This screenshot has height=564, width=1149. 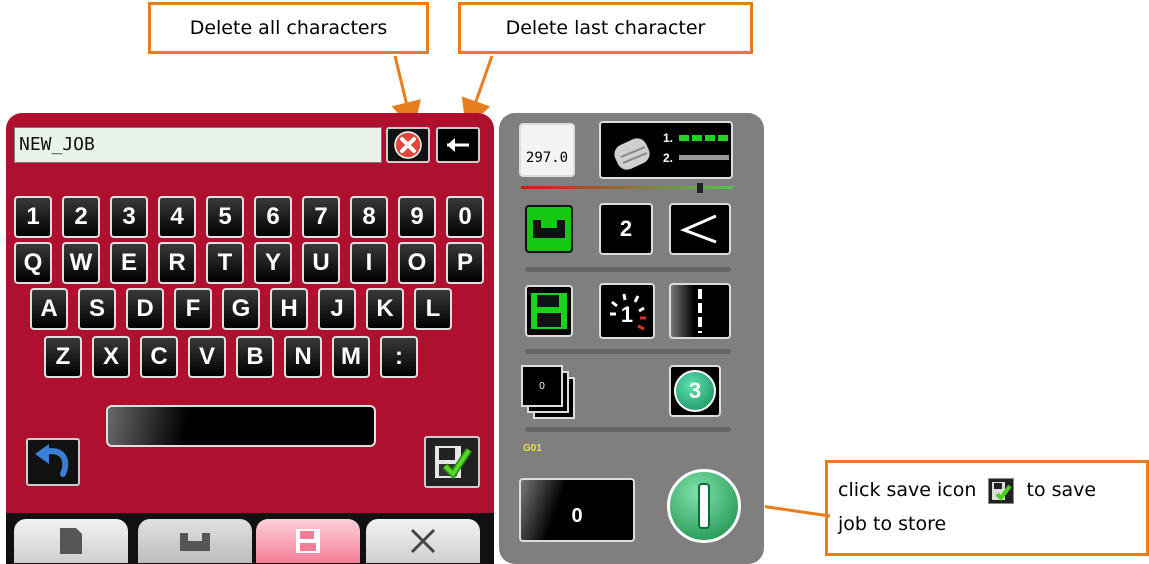 I want to click on key-9: 9, so click(x=417, y=217).